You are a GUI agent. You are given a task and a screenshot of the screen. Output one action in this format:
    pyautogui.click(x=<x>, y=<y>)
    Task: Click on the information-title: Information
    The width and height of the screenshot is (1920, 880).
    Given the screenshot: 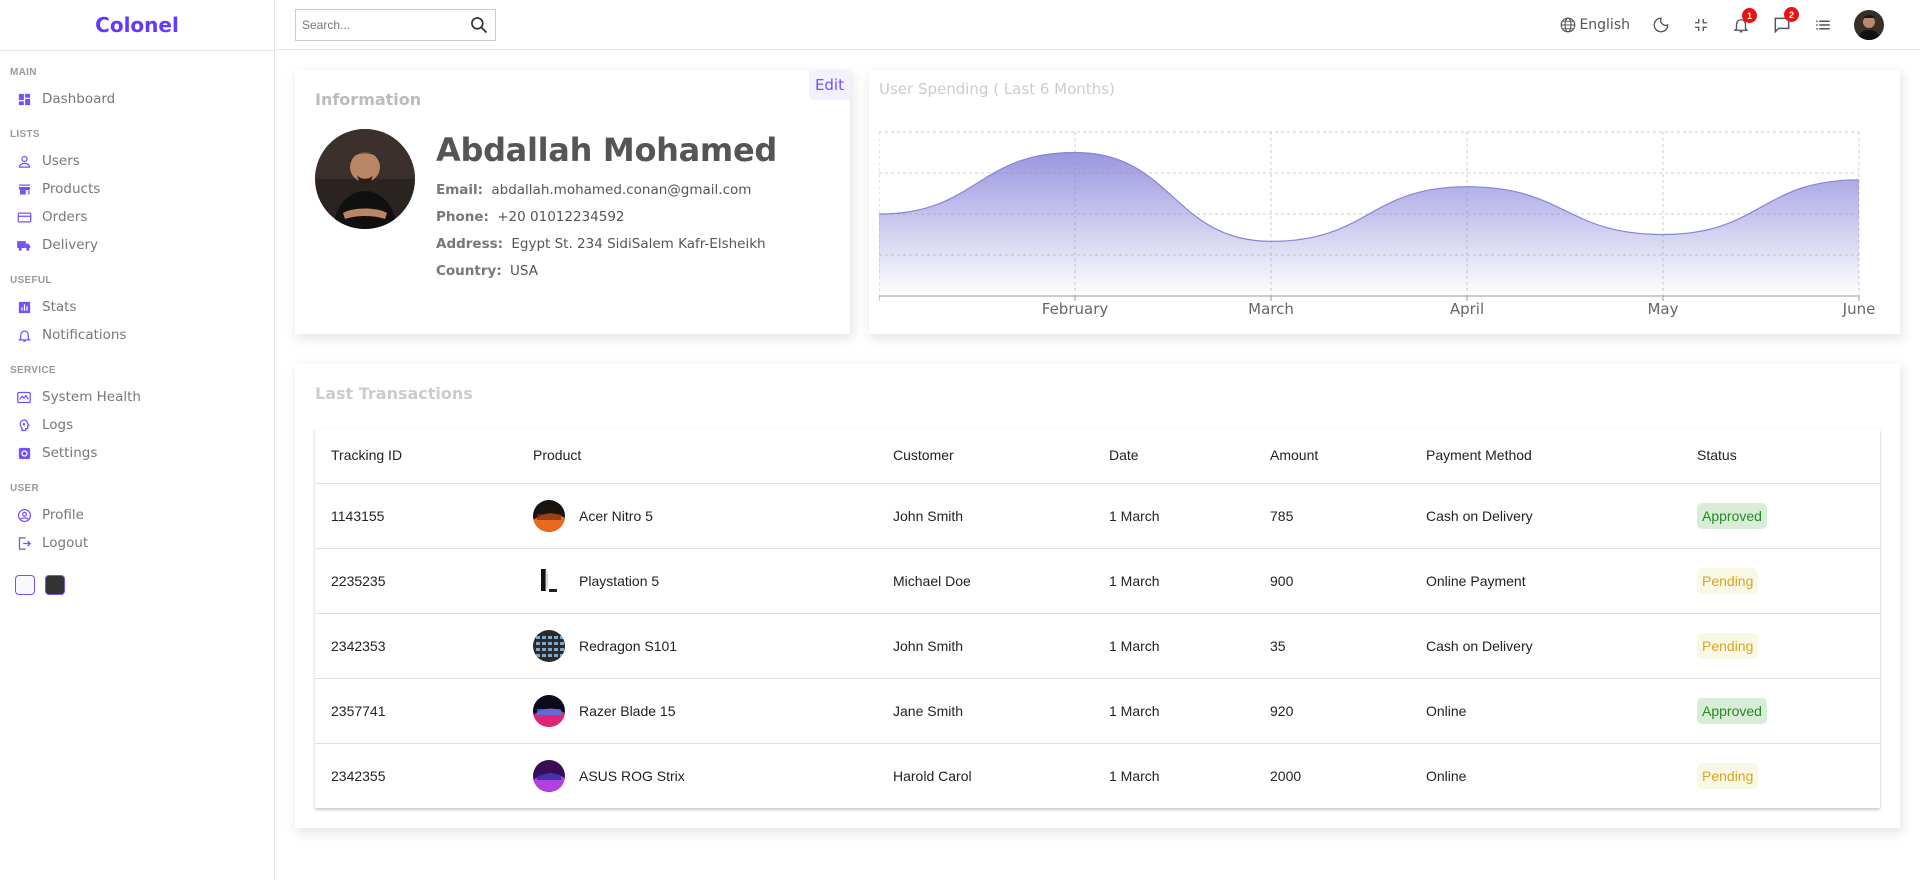 What is the action you would take?
    pyautogui.click(x=368, y=99)
    